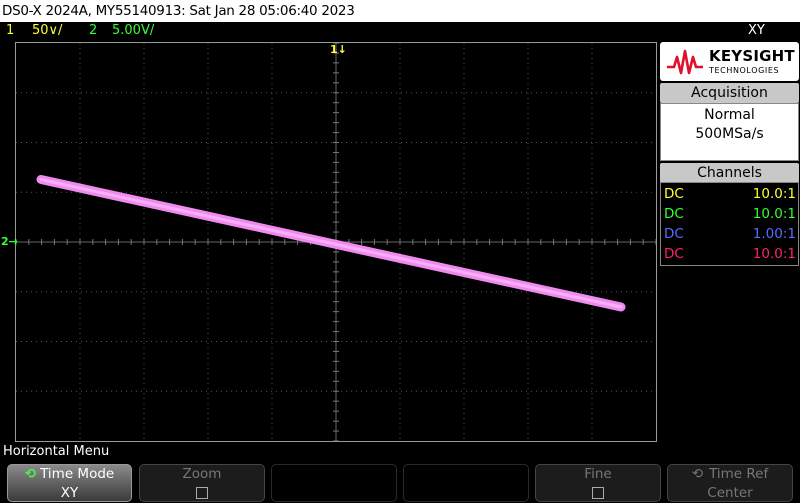 The height and width of the screenshot is (503, 800). What do you see at coordinates (202, 493) in the screenshot?
I see `zoom-checkbox` at bounding box center [202, 493].